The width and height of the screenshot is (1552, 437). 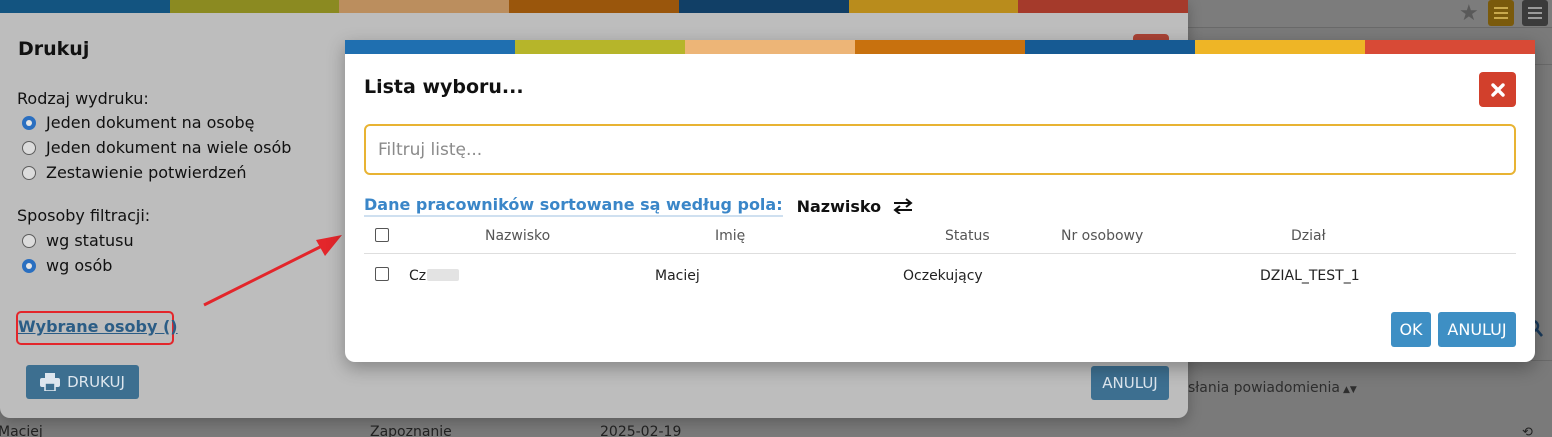 I want to click on list-icon, so click(x=1501, y=13).